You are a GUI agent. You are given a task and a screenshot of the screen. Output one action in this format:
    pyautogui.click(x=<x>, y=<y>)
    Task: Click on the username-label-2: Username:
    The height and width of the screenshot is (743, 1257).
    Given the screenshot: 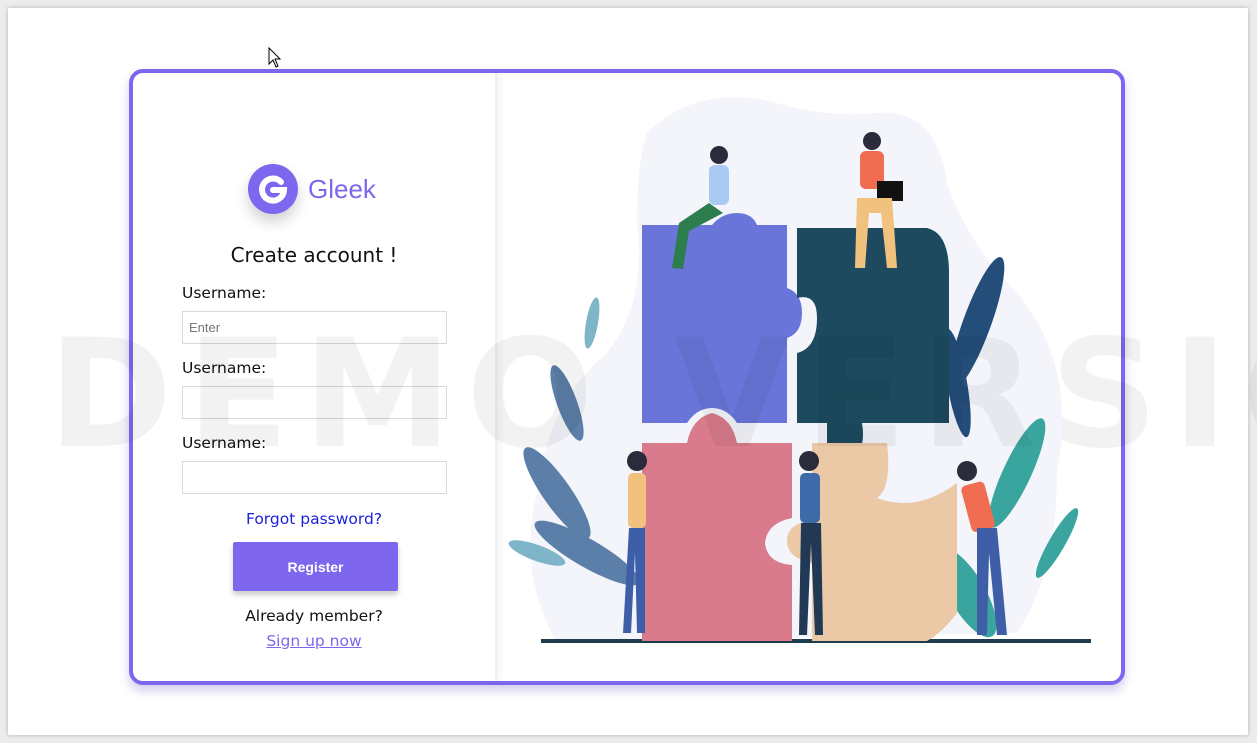 What is the action you would take?
    pyautogui.click(x=224, y=368)
    